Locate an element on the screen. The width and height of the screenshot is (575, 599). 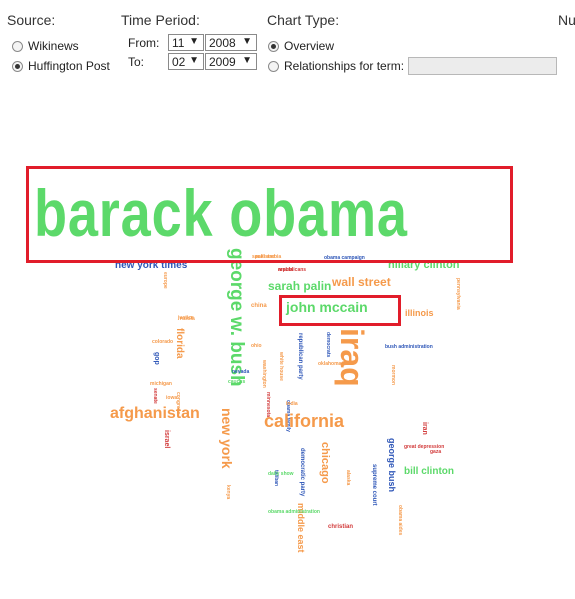
cloud-term-obama-administration: obama administration is located at coordinates (294, 512).